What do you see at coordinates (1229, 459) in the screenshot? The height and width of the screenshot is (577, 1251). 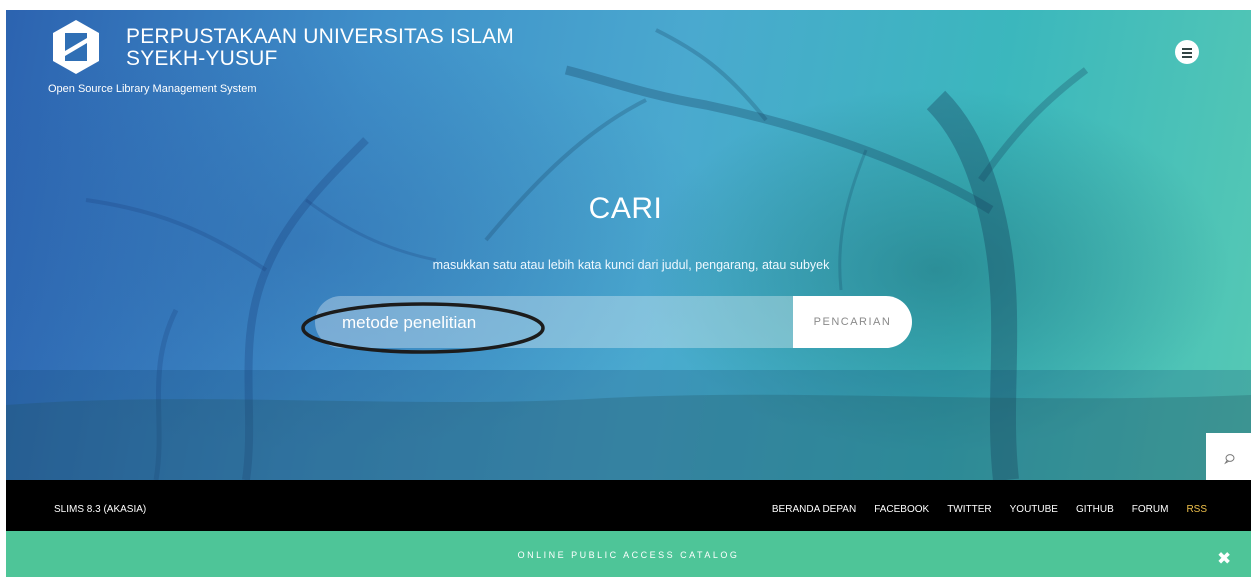 I see `chat-bubble-icon` at bounding box center [1229, 459].